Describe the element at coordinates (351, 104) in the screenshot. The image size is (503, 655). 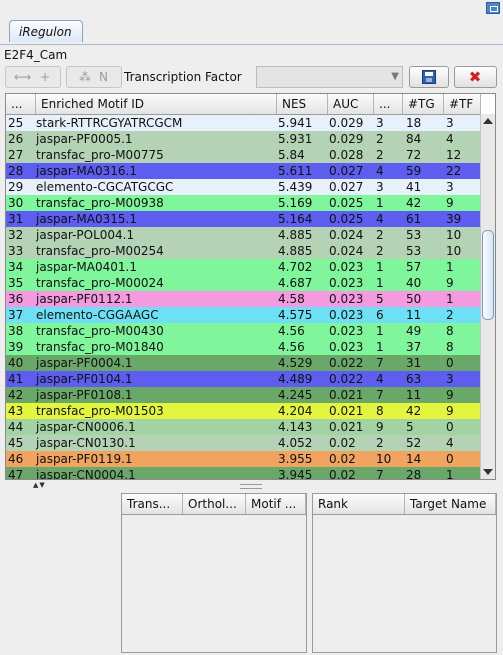
I see `col-auc-header: AUC` at that location.